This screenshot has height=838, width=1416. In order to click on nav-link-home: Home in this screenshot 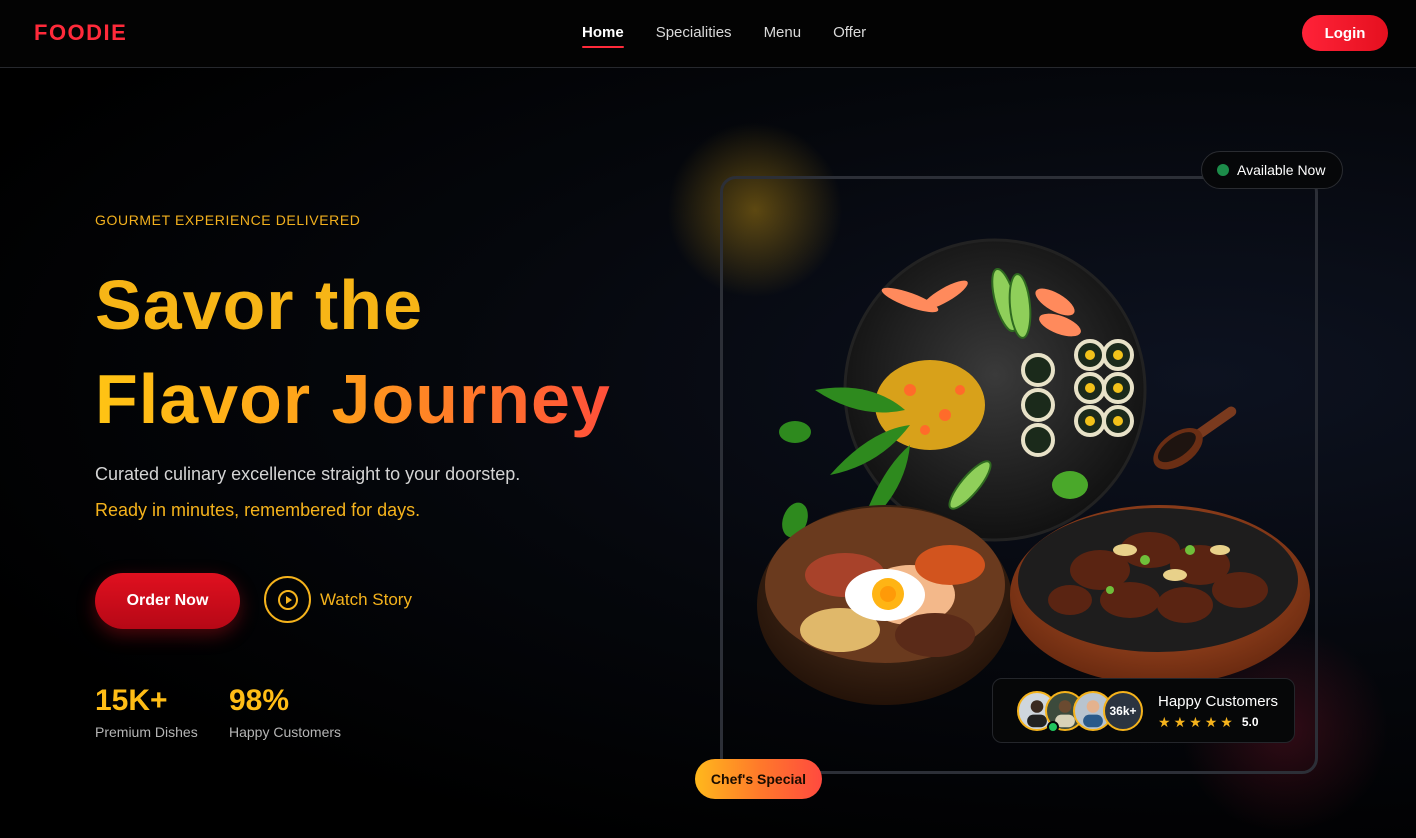, I will do `click(603, 36)`.